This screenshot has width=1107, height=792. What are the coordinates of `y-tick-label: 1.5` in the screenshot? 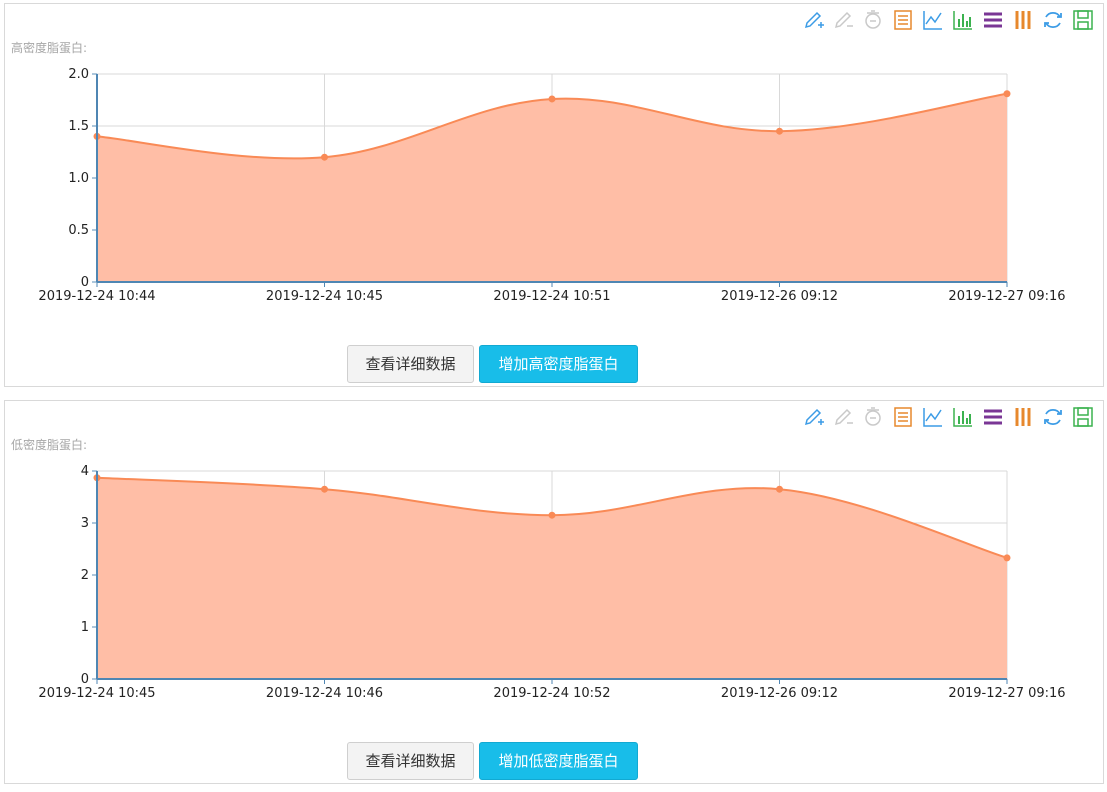 It's located at (78, 126).